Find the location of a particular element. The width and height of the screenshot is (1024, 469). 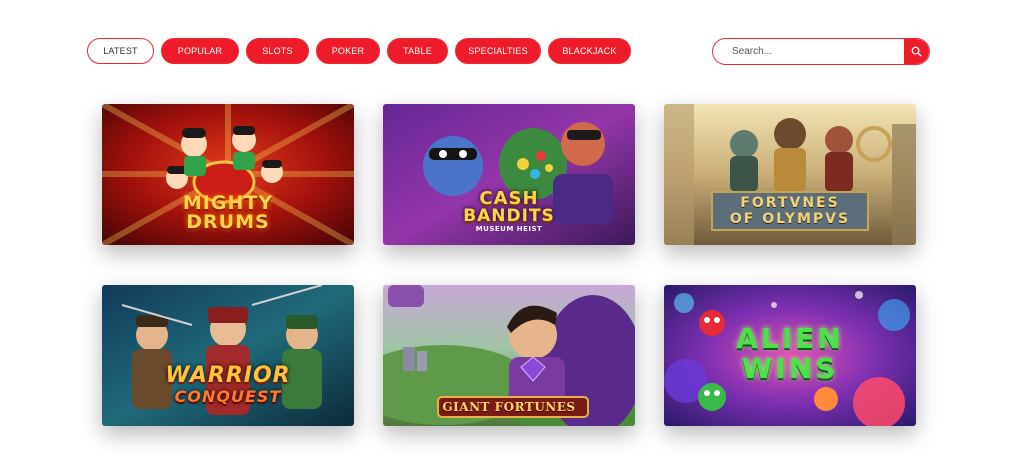

game-title: WARRIOR CONQUEST is located at coordinates (228, 385).